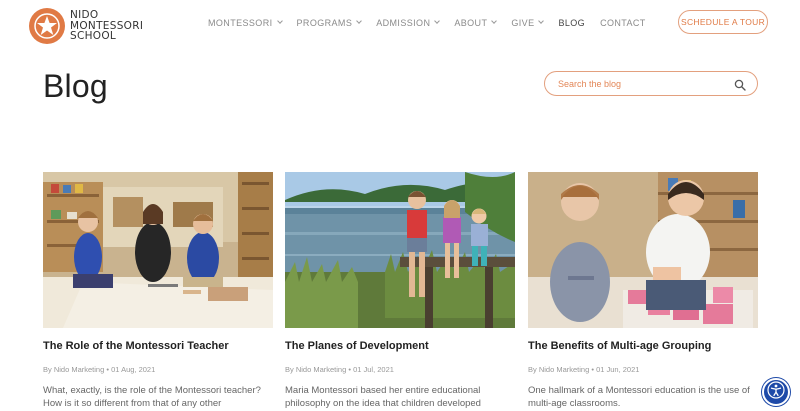 The image size is (800, 411). I want to click on nav-item-contact: CONTACT, so click(623, 23).